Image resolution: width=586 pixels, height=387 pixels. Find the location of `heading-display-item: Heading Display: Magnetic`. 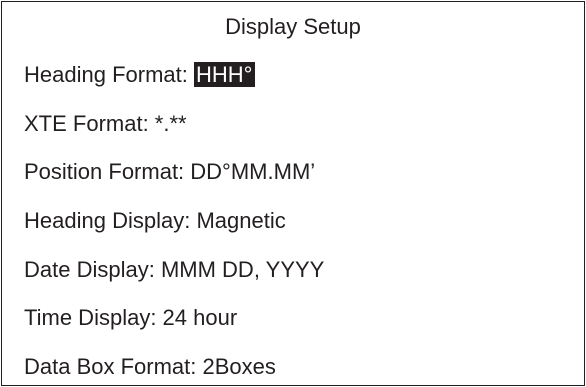

heading-display-item: Heading Display: Magnetic is located at coordinates (155, 221).